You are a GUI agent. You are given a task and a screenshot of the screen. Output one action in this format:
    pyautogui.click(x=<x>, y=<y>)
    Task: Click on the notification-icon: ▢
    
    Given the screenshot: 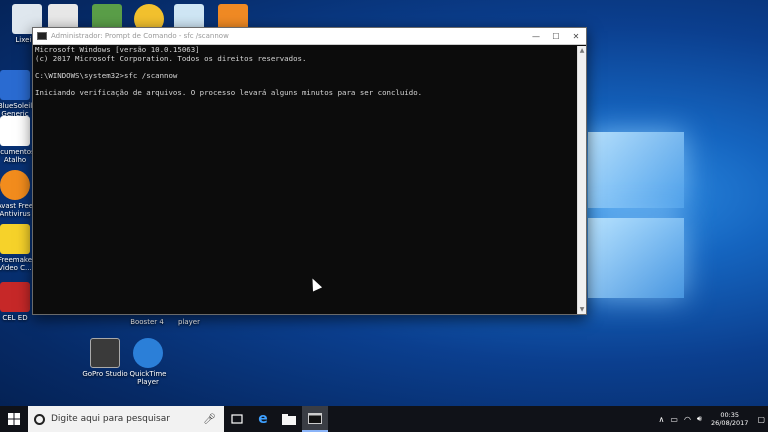 What is the action you would take?
    pyautogui.click(x=761, y=419)
    